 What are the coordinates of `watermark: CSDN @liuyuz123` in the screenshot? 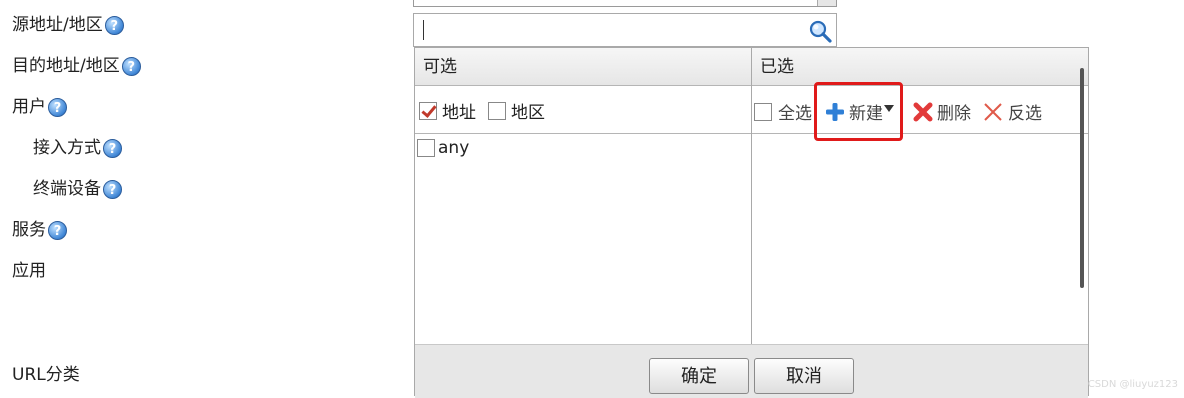 It's located at (1132, 384).